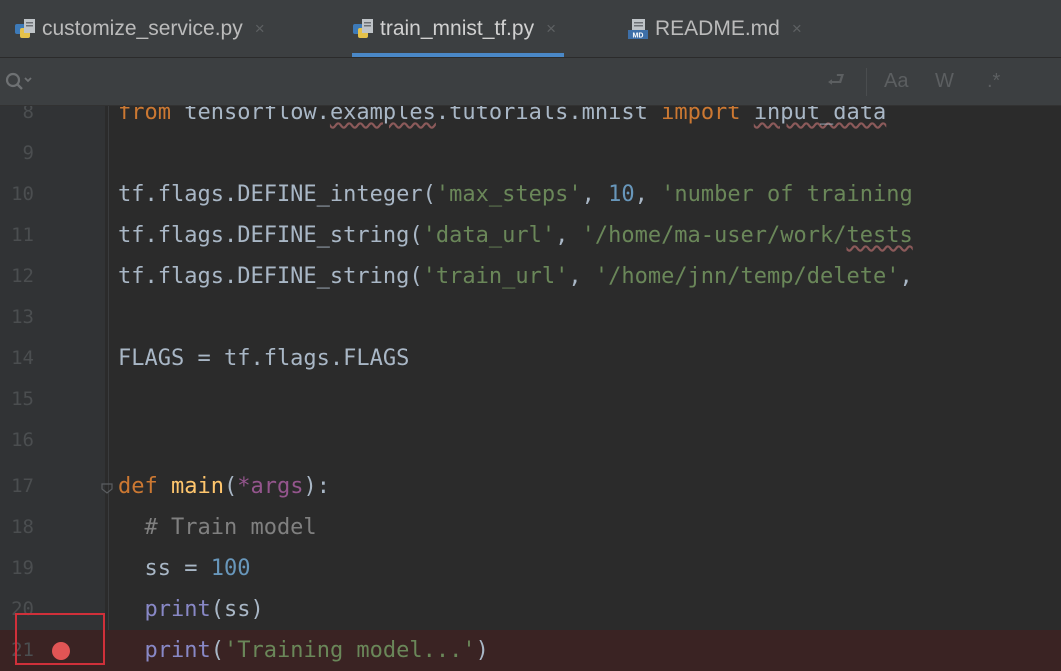 The width and height of the screenshot is (1061, 671). What do you see at coordinates (107, 487) in the screenshot?
I see `fold-icon` at bounding box center [107, 487].